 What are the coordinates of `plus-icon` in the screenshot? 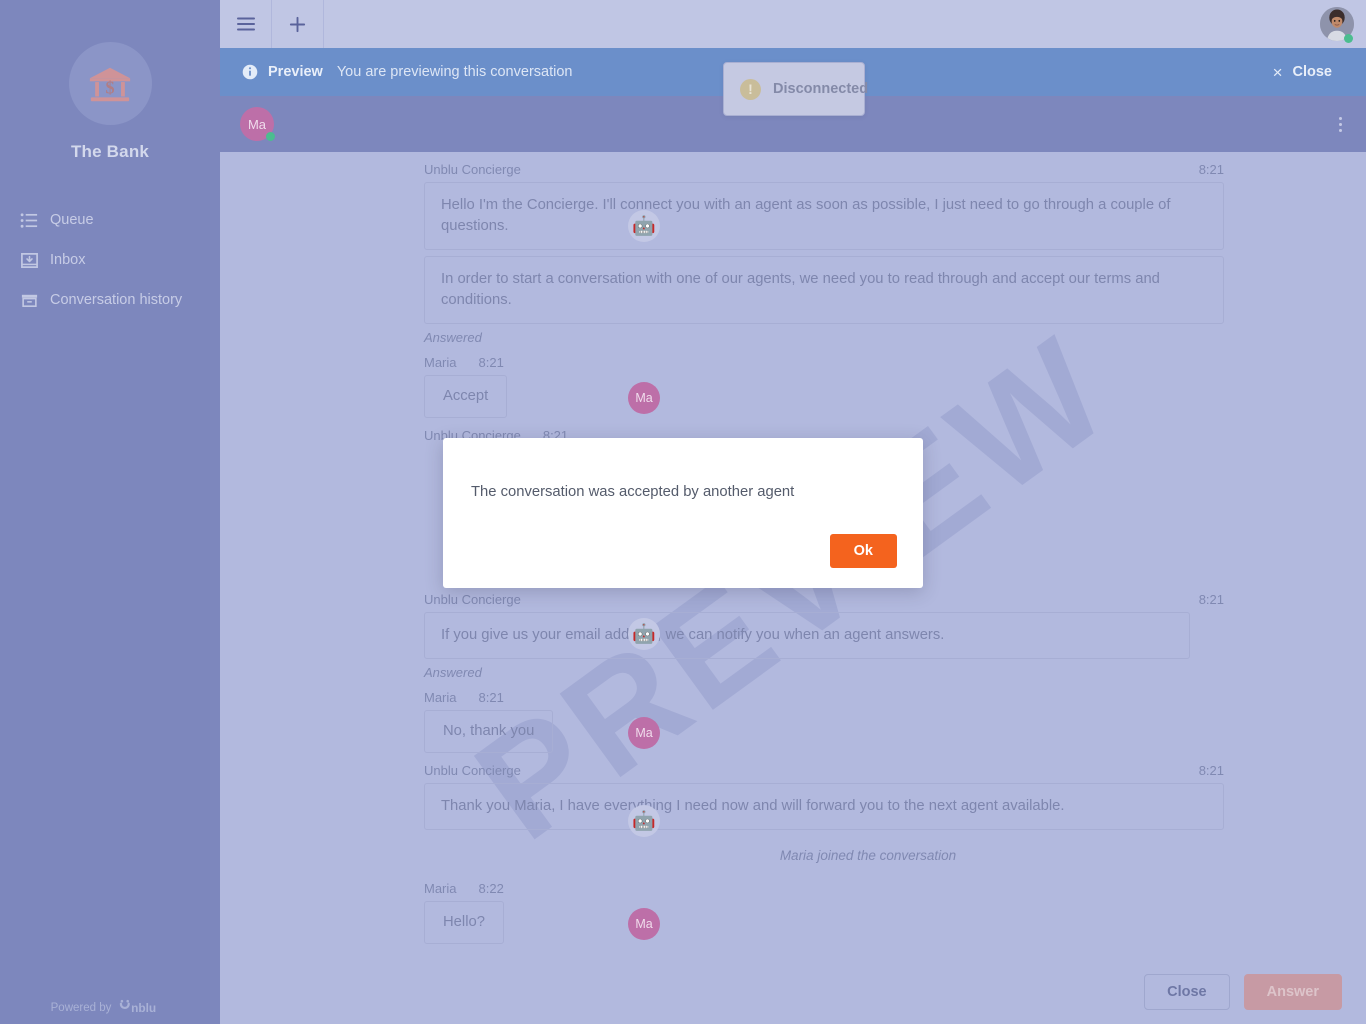 It's located at (298, 24).